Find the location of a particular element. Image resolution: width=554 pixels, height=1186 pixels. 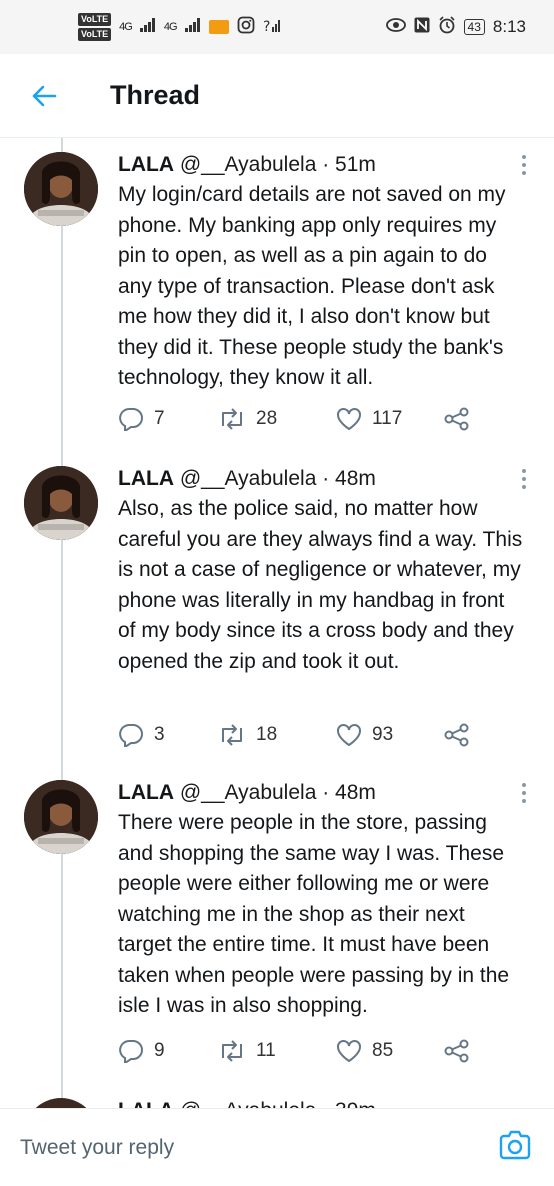

tweet-timestamp: · 51m is located at coordinates (349, 164).